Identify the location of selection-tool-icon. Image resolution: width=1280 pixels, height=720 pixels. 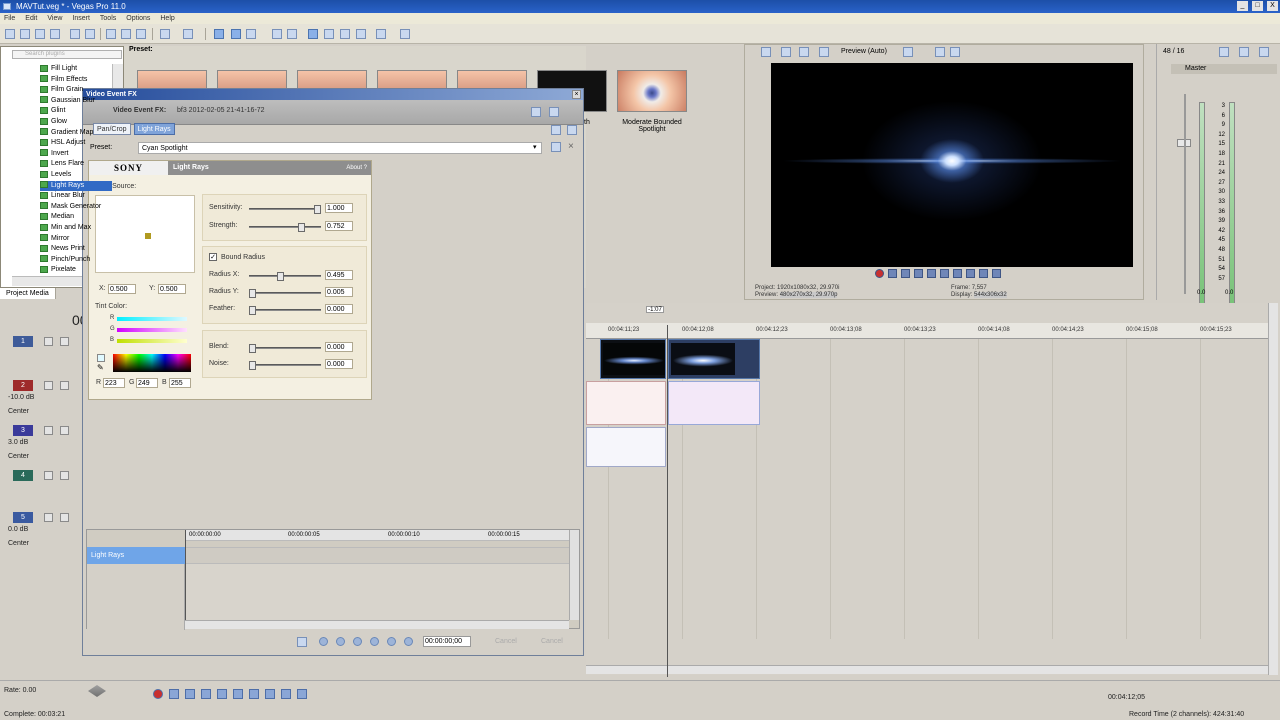
(345, 34).